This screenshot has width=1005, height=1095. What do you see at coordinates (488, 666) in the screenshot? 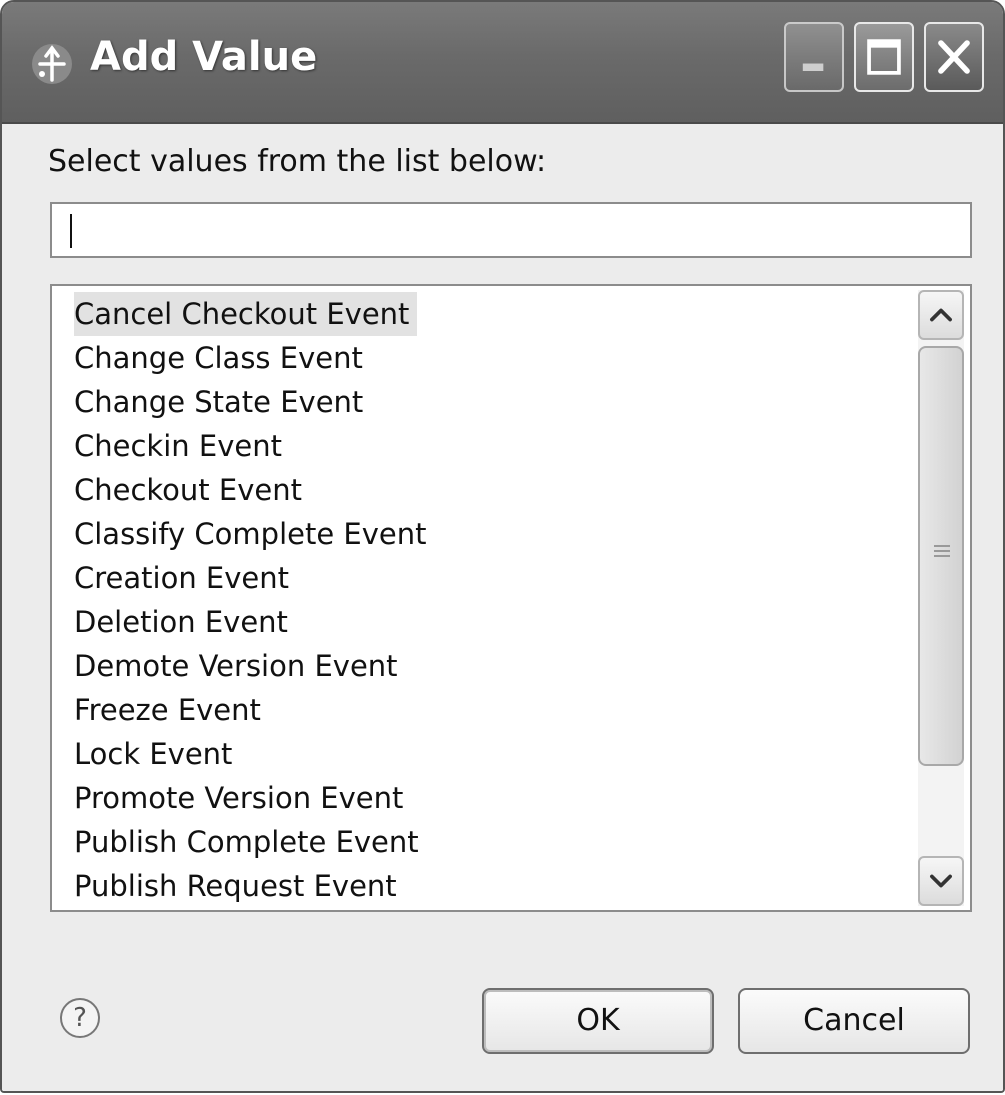
I see `list-item: Demote Version Event` at bounding box center [488, 666].